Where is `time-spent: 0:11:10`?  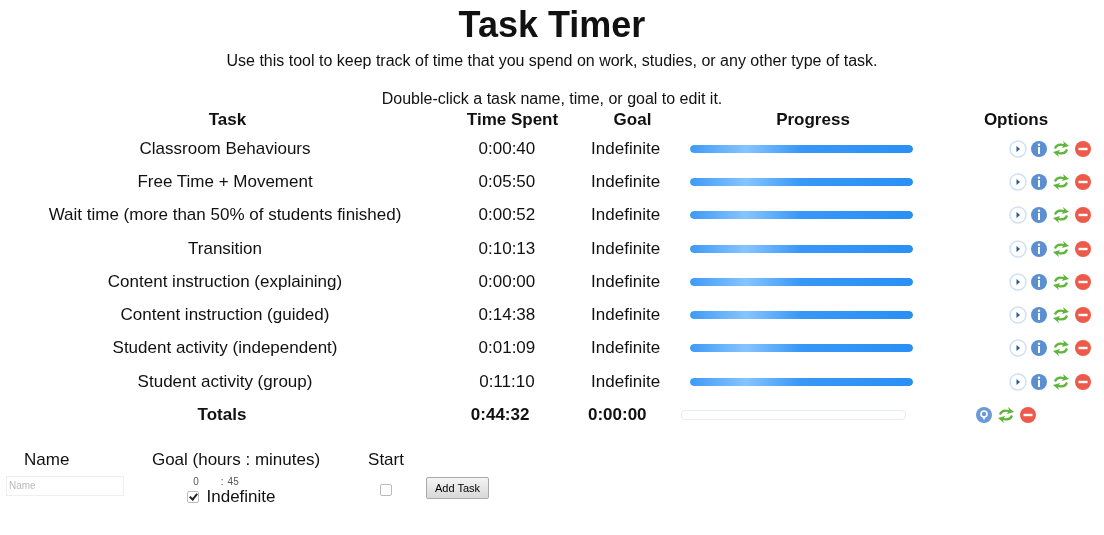
time-spent: 0:11:10 is located at coordinates (507, 381).